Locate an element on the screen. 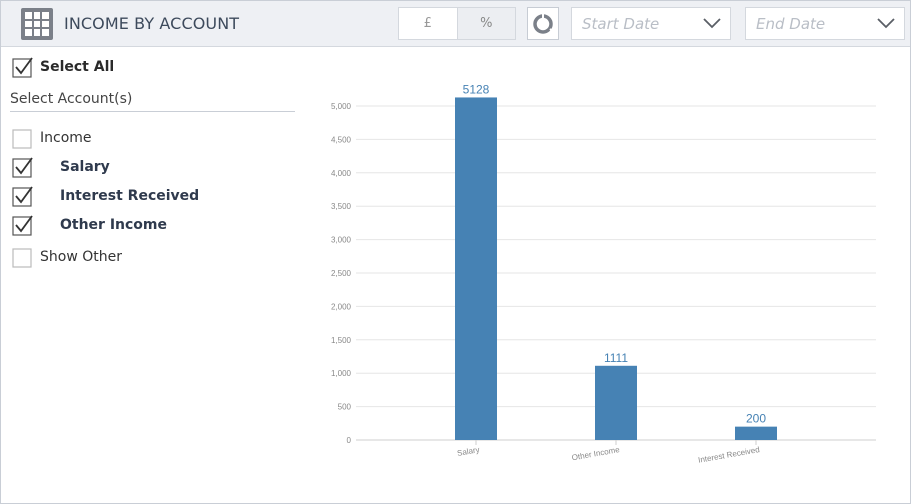 The height and width of the screenshot is (504, 911). account-checkbox-income: Income is located at coordinates (52, 138).